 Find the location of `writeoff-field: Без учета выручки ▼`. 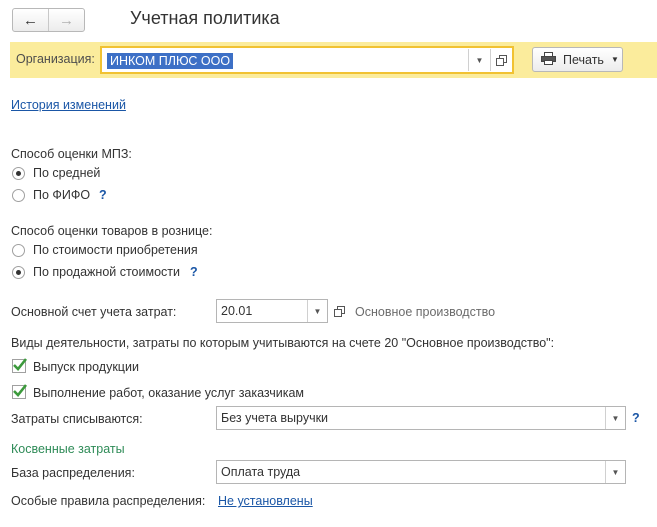

writeoff-field: Без учета выручки ▼ is located at coordinates (421, 418).